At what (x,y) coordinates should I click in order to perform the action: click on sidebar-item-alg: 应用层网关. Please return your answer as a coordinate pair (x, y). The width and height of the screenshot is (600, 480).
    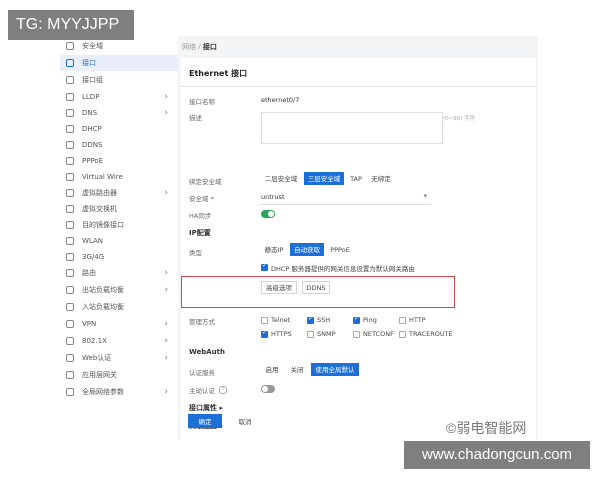
    Looking at the image, I should click on (119, 375).